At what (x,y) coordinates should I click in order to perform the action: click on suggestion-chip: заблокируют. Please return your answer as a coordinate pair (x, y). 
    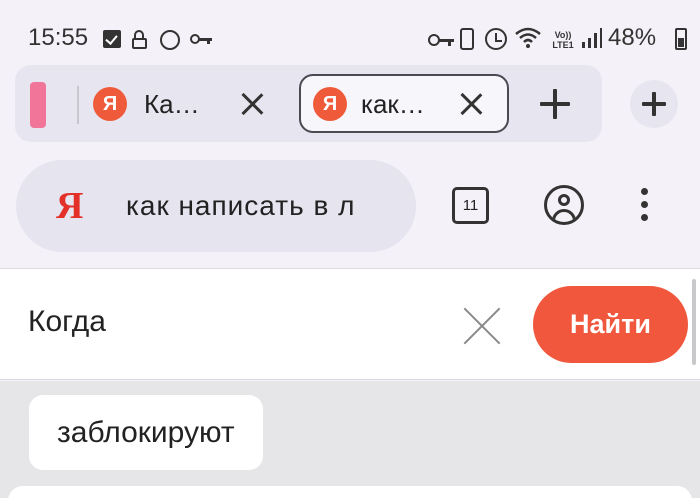
    Looking at the image, I should click on (146, 432).